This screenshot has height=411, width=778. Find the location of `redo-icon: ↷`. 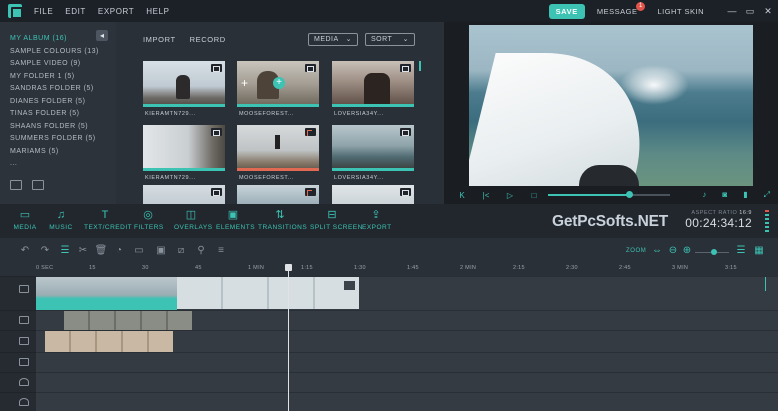

redo-icon: ↷ is located at coordinates (45, 251).